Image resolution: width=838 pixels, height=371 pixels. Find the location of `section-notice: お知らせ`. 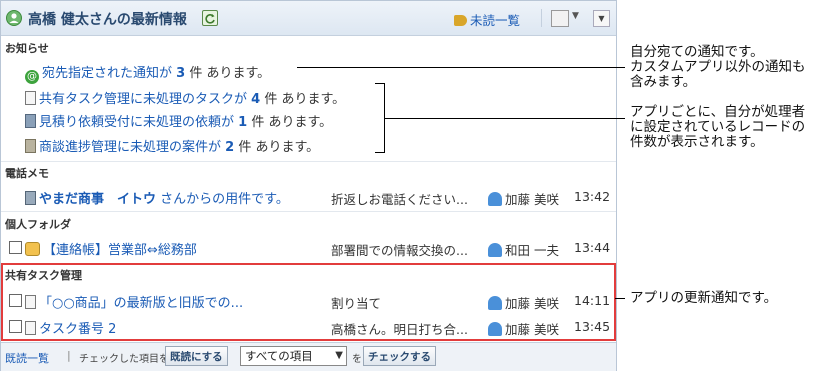

section-notice: お知らせ is located at coordinates (27, 48).